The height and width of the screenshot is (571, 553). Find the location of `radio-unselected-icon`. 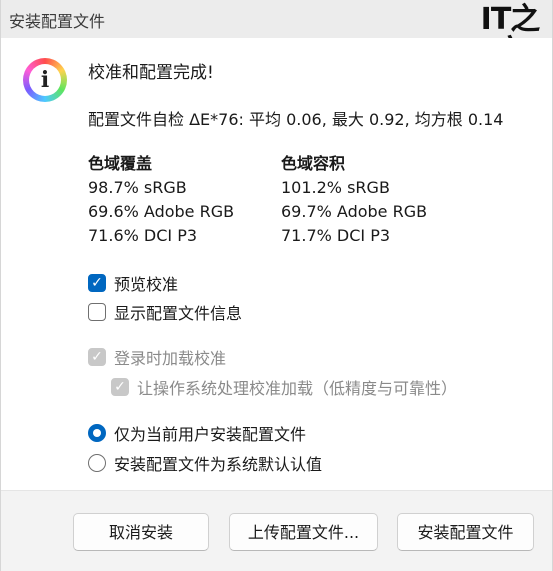

radio-unselected-icon is located at coordinates (97, 463).